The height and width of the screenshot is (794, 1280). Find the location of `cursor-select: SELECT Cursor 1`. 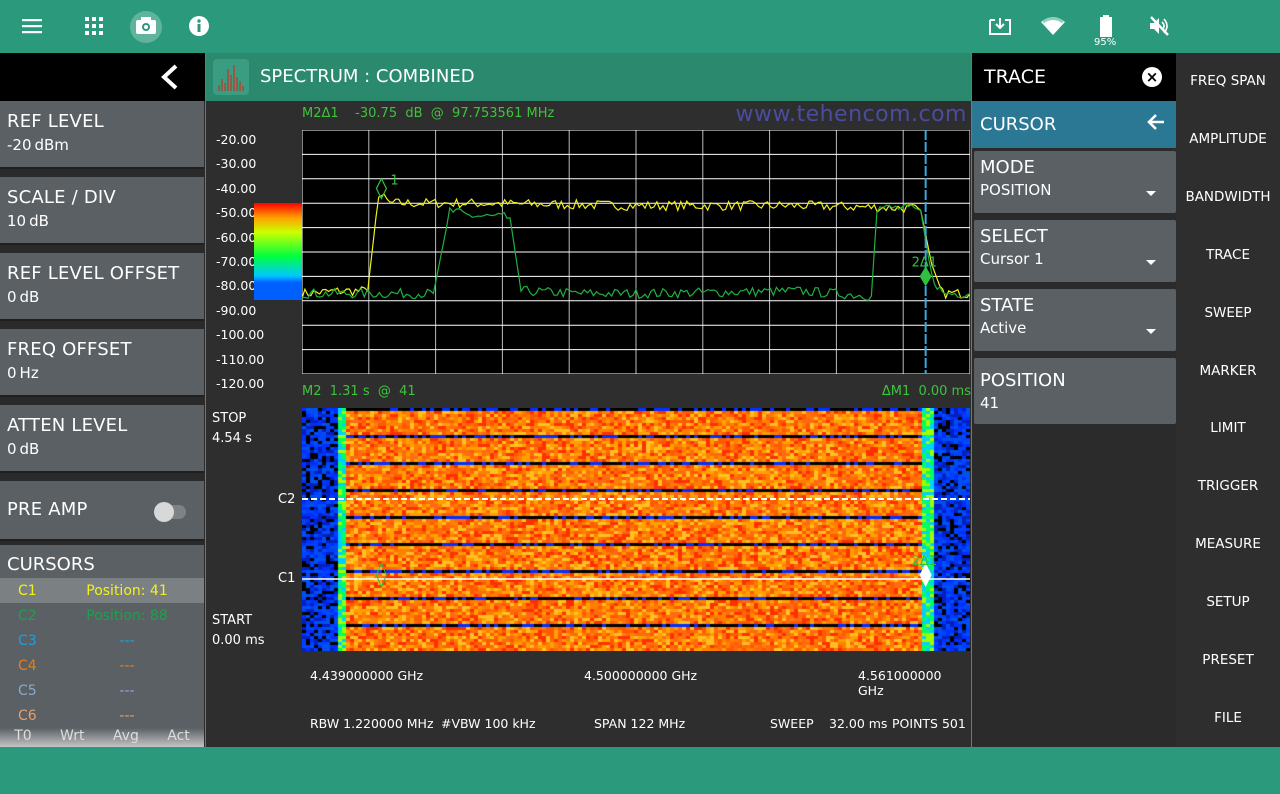

cursor-select: SELECT Cursor 1 is located at coordinates (1075, 251).